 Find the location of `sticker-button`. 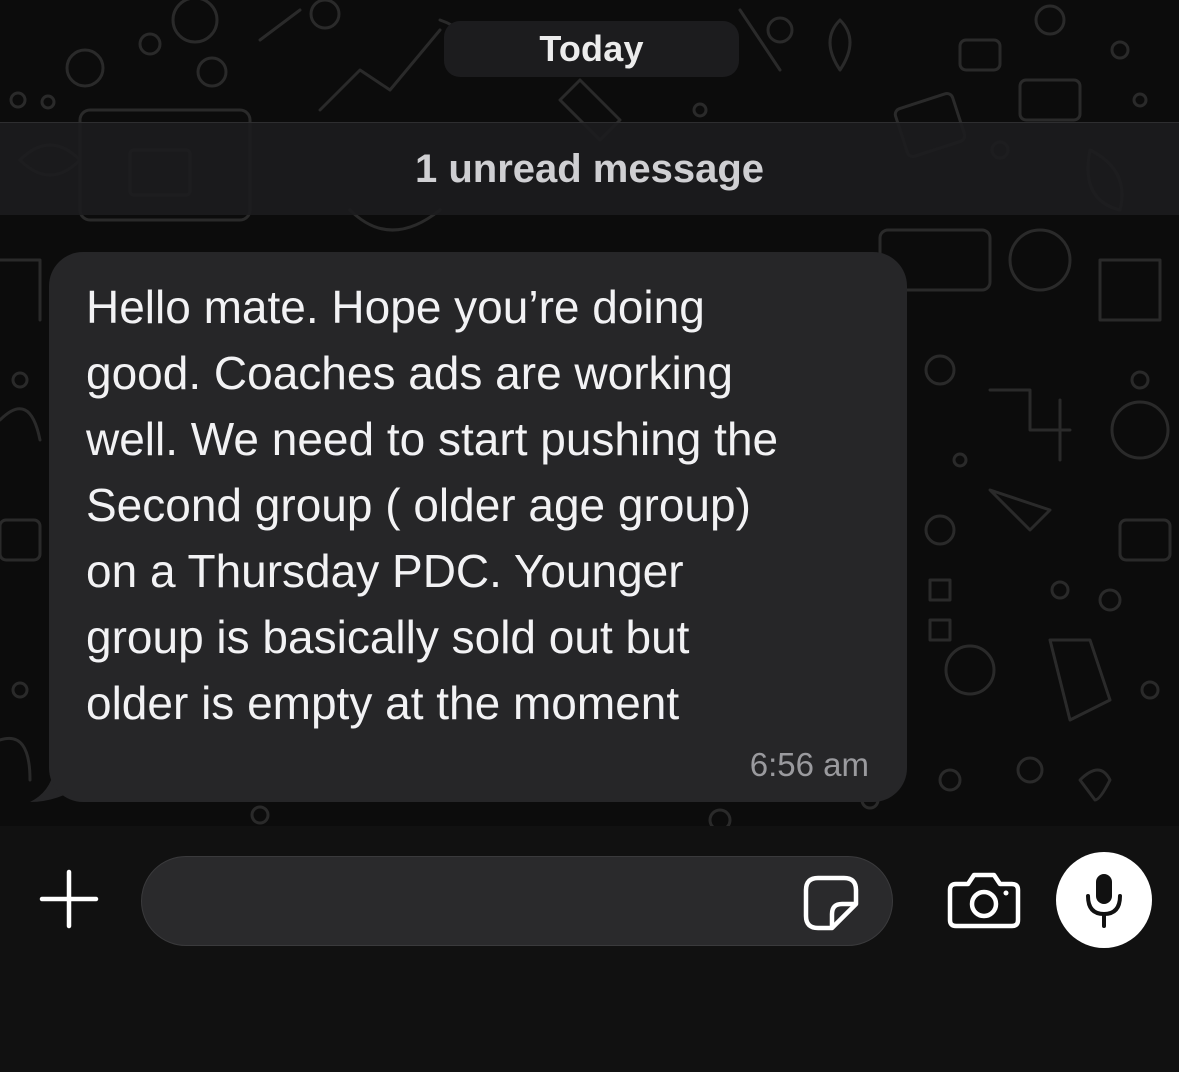

sticker-button is located at coordinates (831, 903).